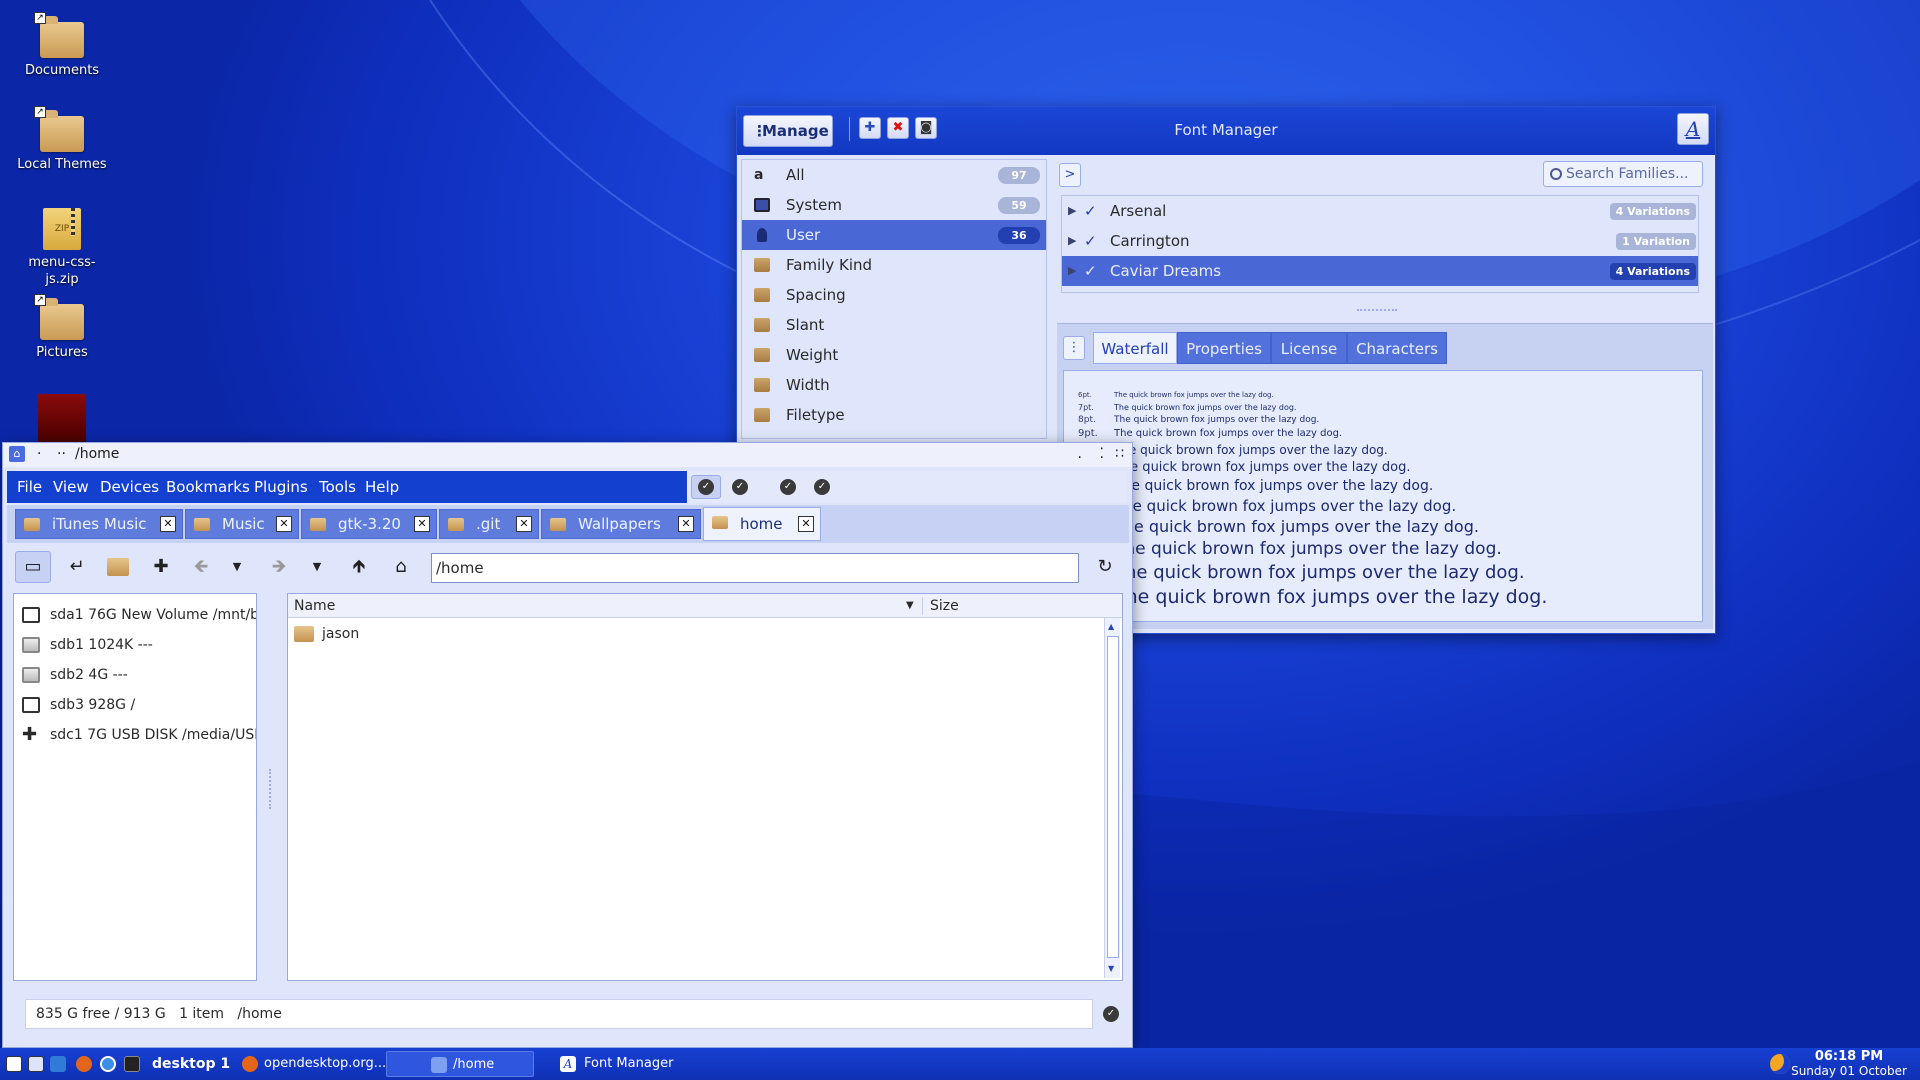 The height and width of the screenshot is (1080, 1920). I want to click on refresh-icon: ↻, so click(1105, 567).